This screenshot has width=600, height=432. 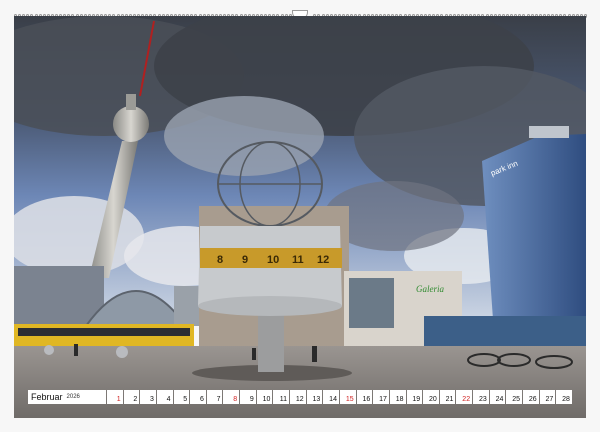 I want to click on day-cell: 15, so click(x=347, y=397).